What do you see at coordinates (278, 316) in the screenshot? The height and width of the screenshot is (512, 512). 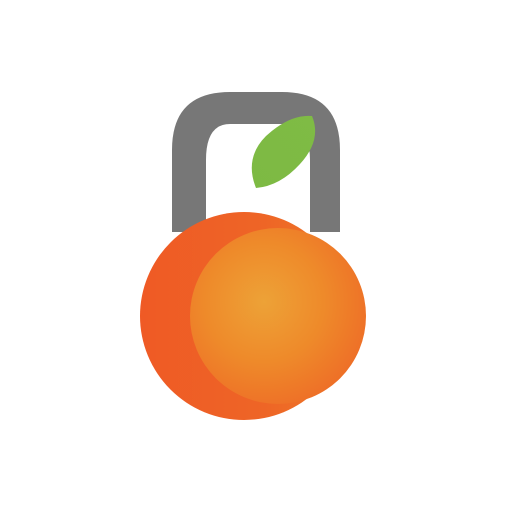 I see `orange-front-shape` at bounding box center [278, 316].